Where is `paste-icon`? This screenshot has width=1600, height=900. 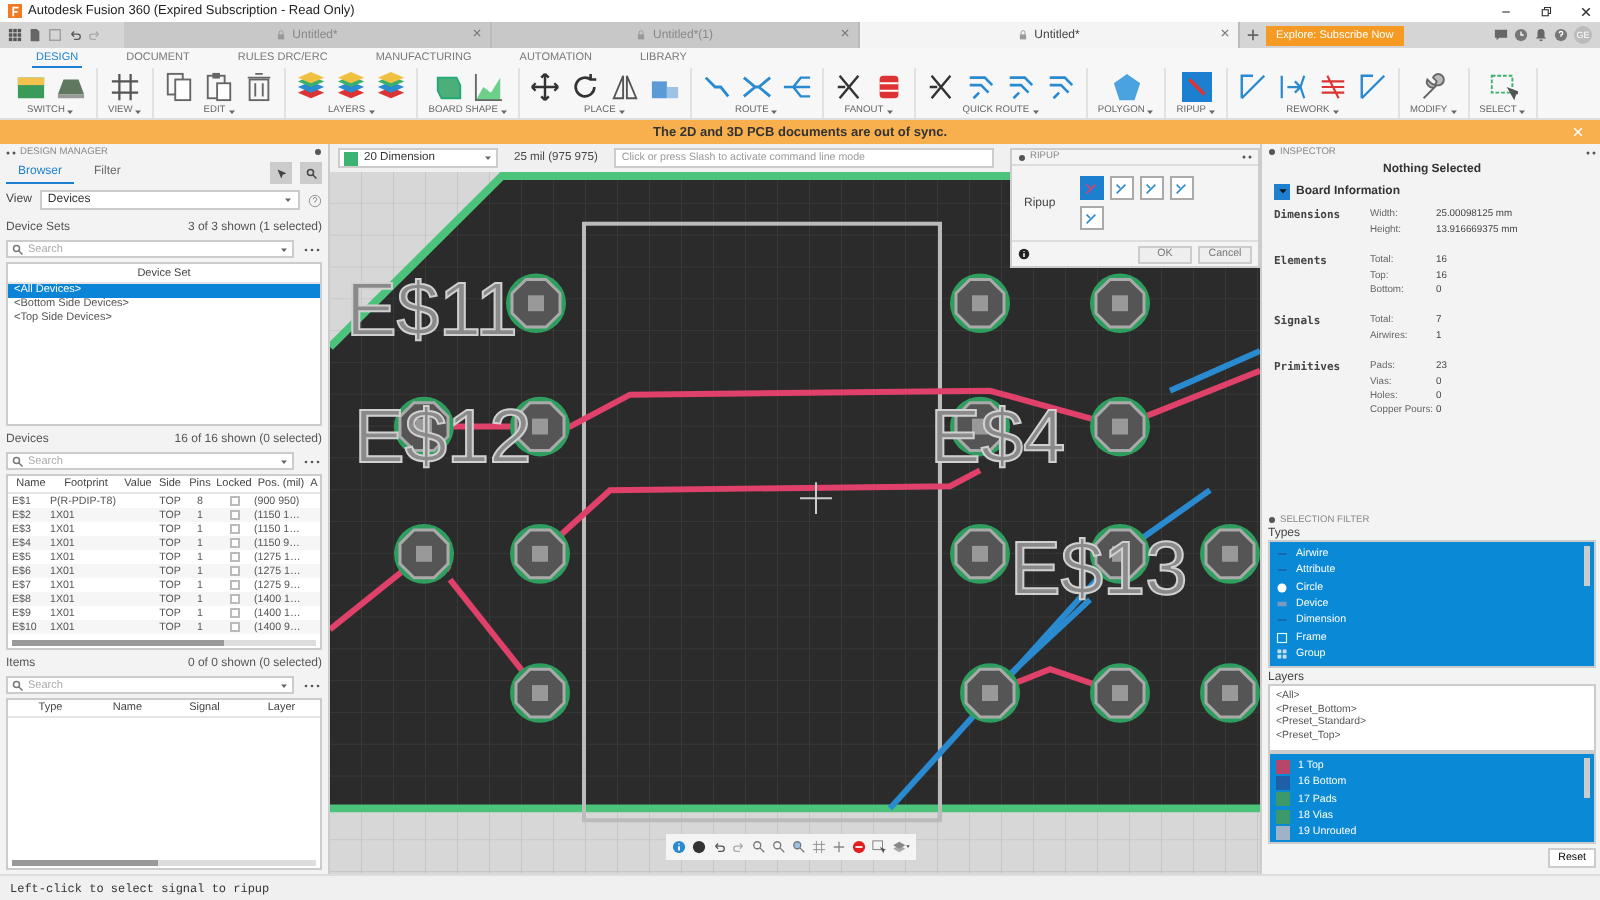
paste-icon is located at coordinates (219, 87).